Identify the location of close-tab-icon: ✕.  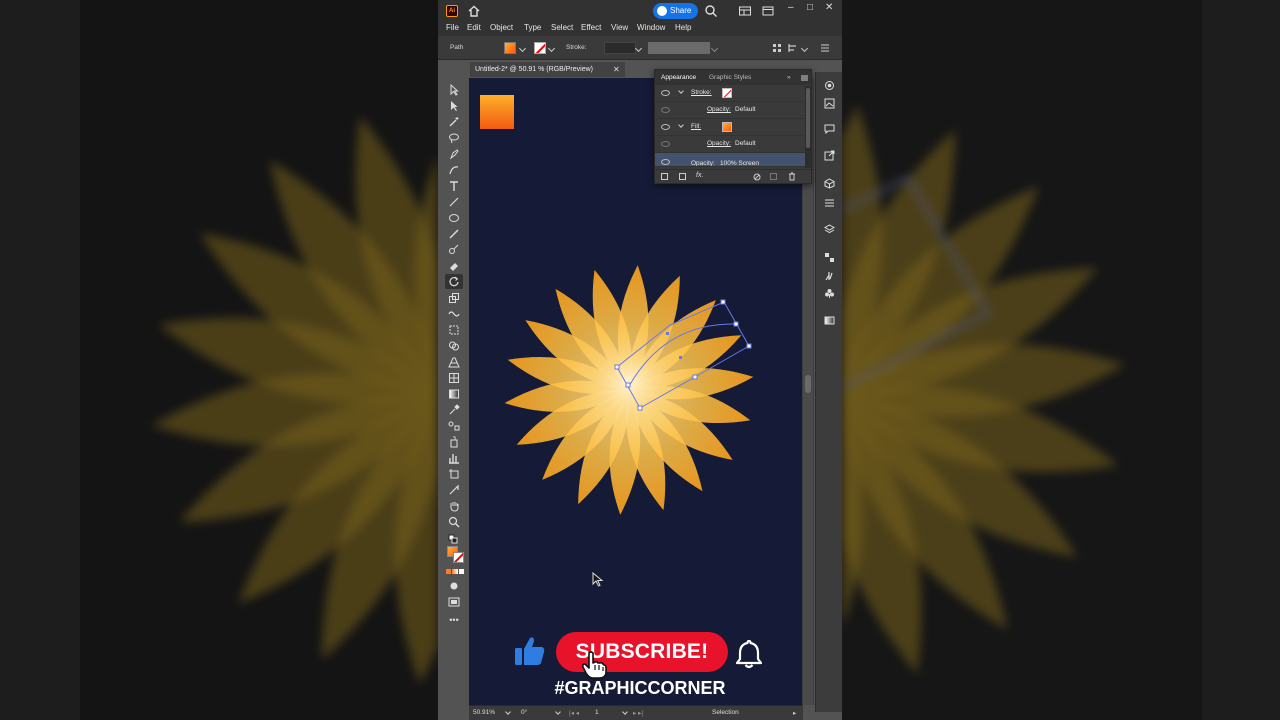
(616, 69).